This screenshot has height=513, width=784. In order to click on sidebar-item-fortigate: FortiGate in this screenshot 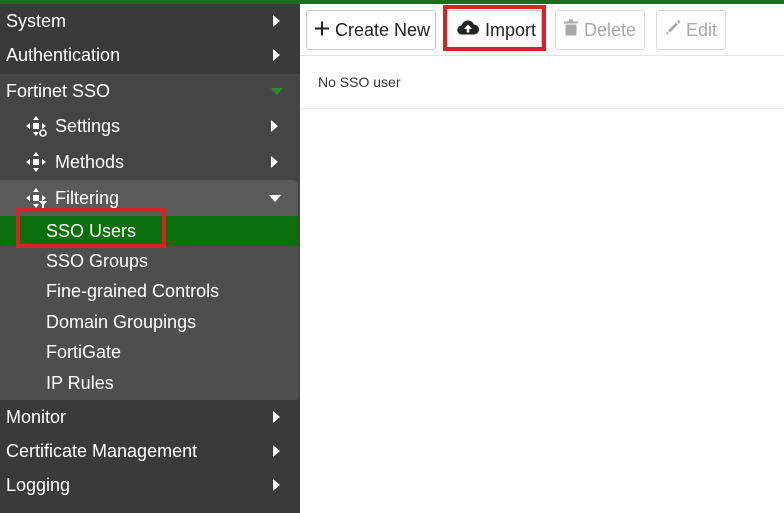, I will do `click(149, 352)`.